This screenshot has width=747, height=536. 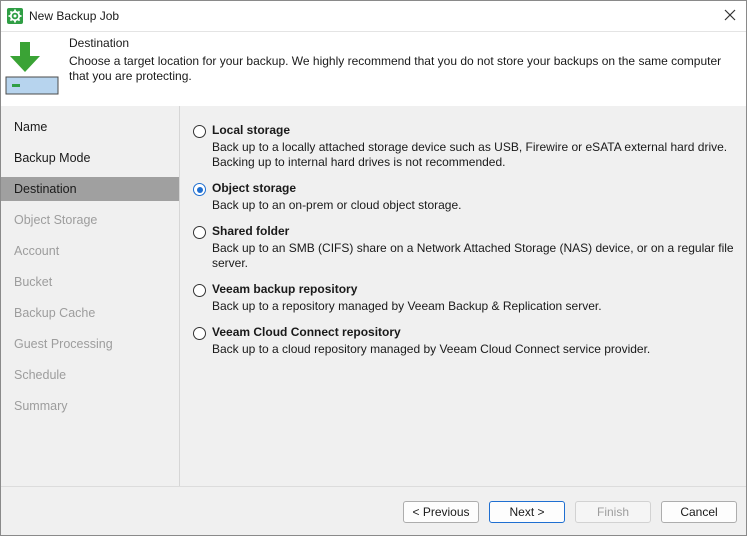 What do you see at coordinates (199, 189) in the screenshot?
I see `object-storage-radio` at bounding box center [199, 189].